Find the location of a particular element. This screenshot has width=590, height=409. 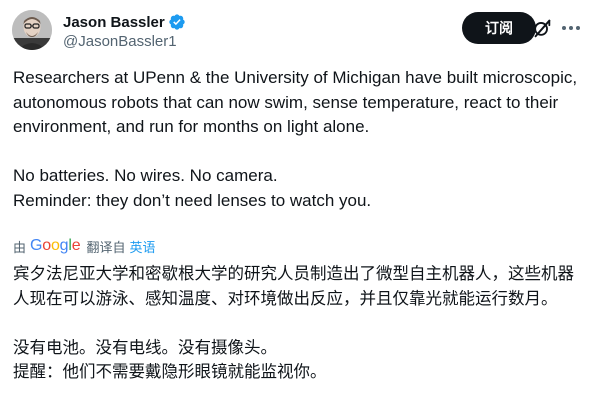

verified-badge-icon is located at coordinates (177, 22).